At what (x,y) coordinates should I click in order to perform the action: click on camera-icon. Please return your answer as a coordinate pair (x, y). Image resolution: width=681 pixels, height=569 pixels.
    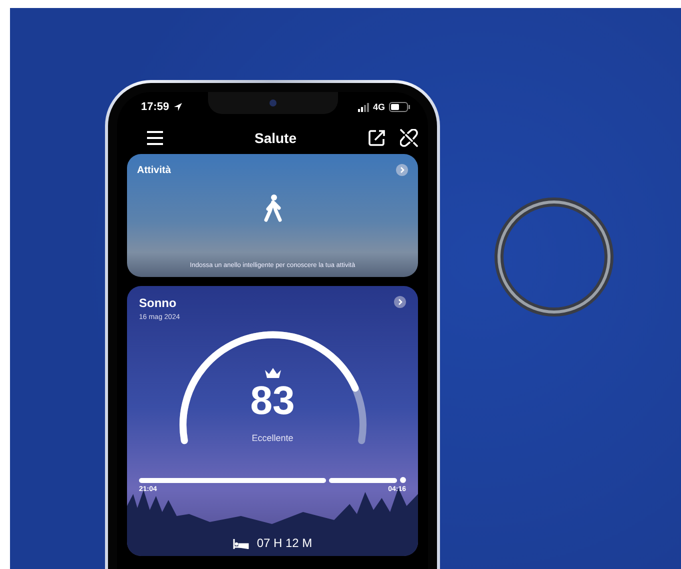
    Looking at the image, I should click on (272, 103).